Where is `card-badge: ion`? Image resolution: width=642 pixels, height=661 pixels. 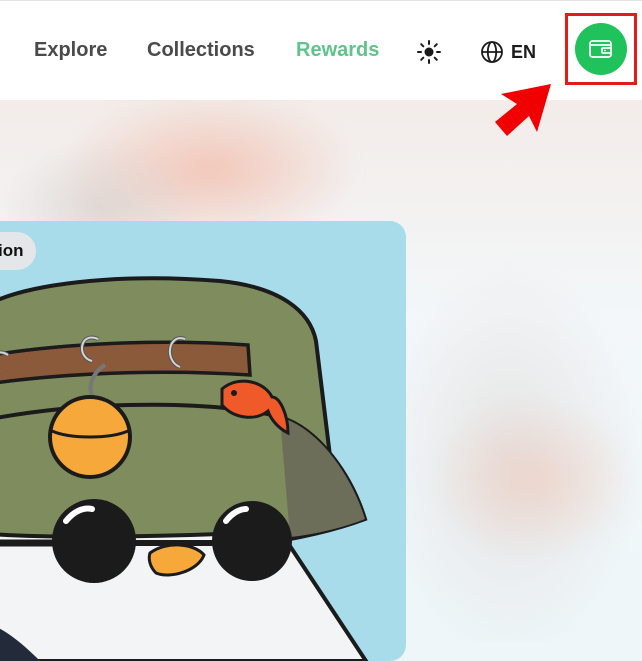
card-badge: ion is located at coordinates (18, 251).